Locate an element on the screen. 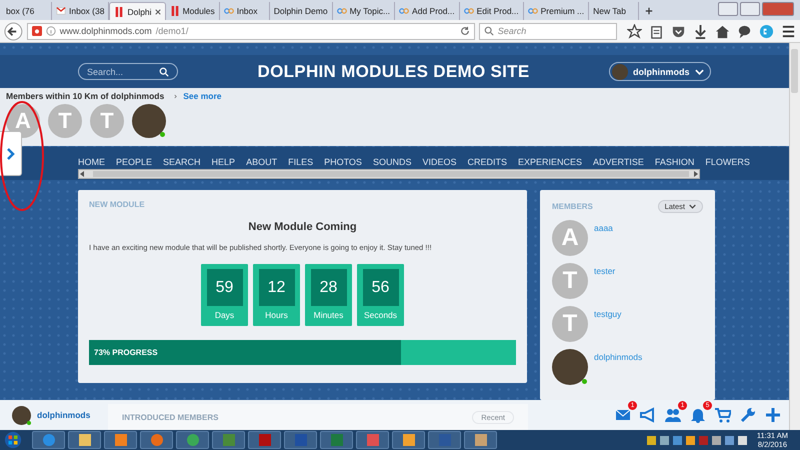 The width and height of the screenshot is (800, 450). minimize-icon is located at coordinates (728, 9).